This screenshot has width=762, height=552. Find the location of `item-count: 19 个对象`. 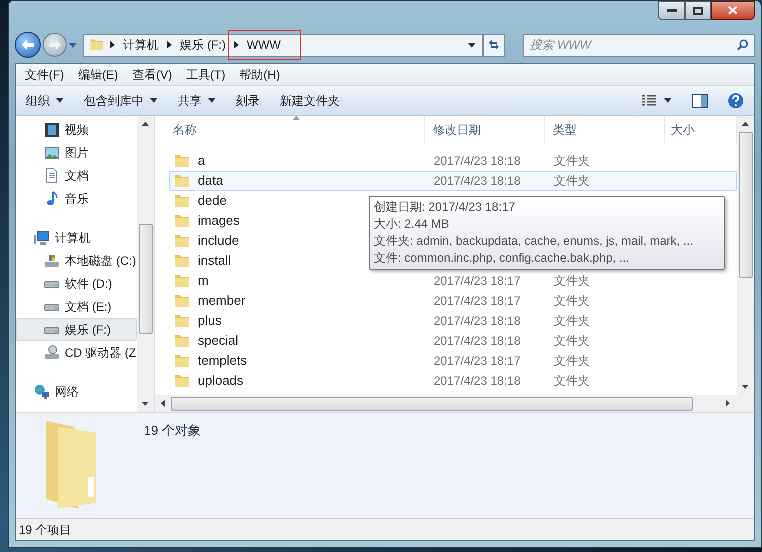

item-count: 19 个对象 is located at coordinates (173, 431).